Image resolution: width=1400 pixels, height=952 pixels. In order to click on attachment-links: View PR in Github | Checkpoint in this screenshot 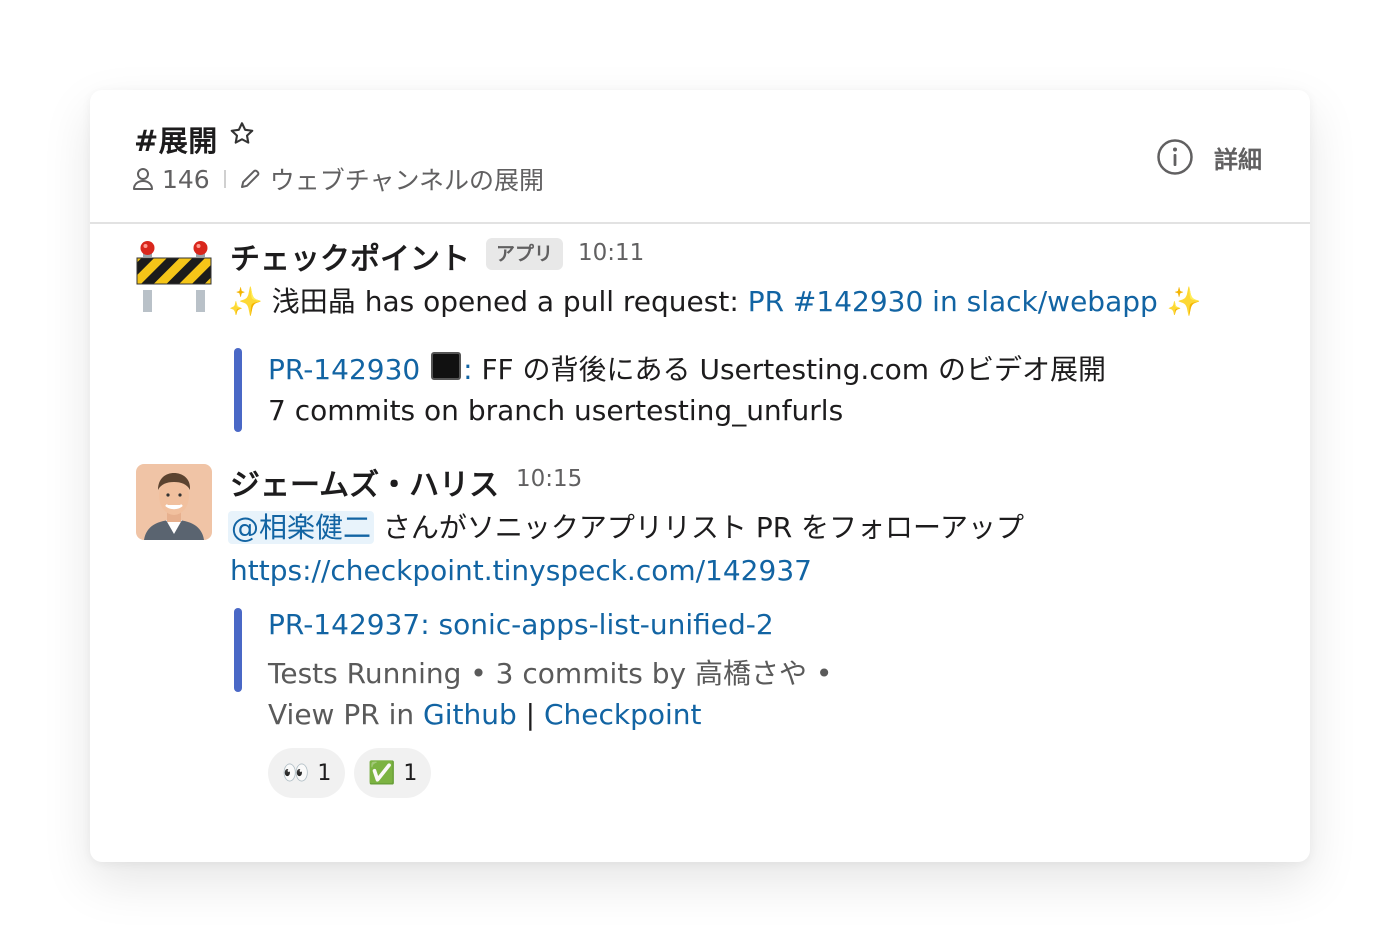, I will do `click(485, 714)`.